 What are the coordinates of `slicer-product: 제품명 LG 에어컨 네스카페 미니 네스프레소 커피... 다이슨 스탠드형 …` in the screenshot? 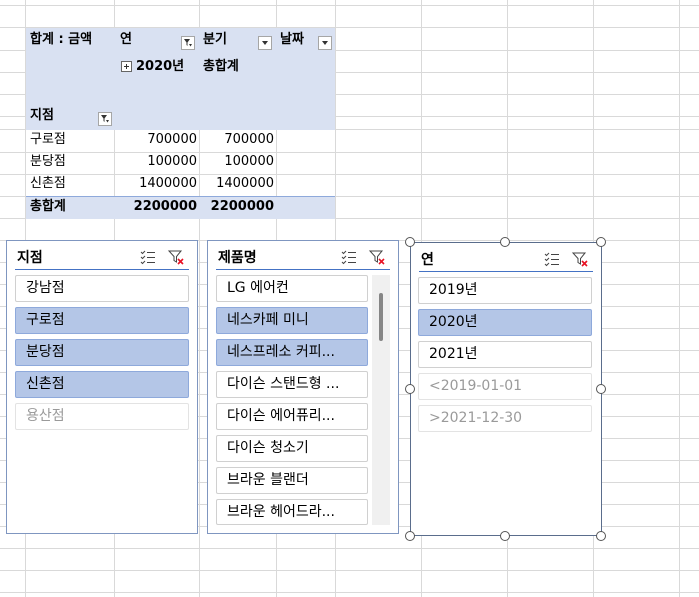 It's located at (303, 387).